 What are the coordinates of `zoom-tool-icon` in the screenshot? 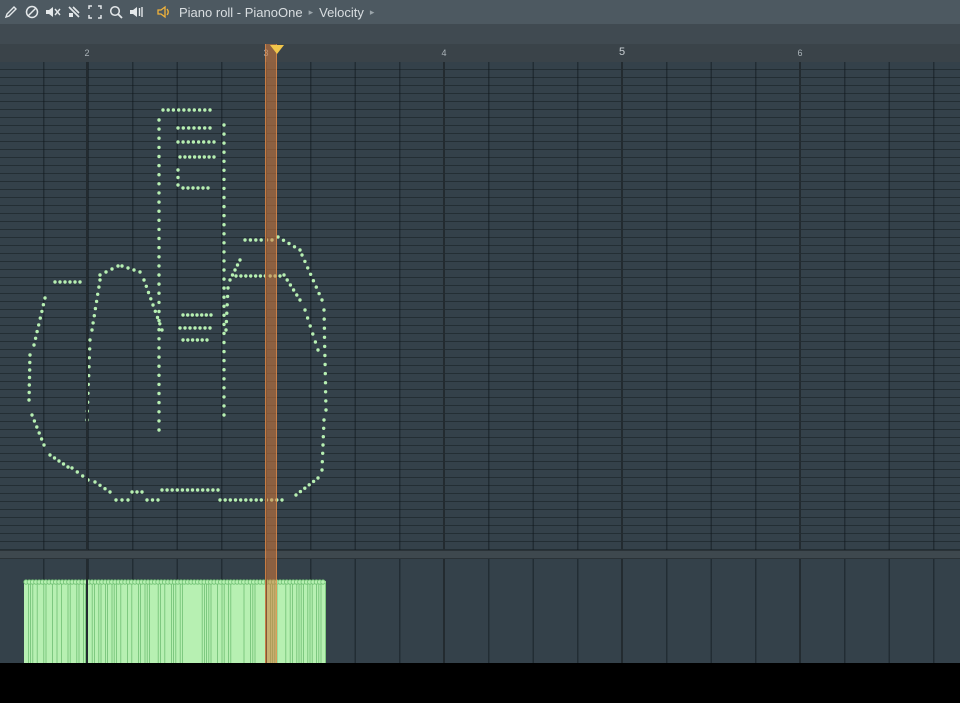 It's located at (115, 12).